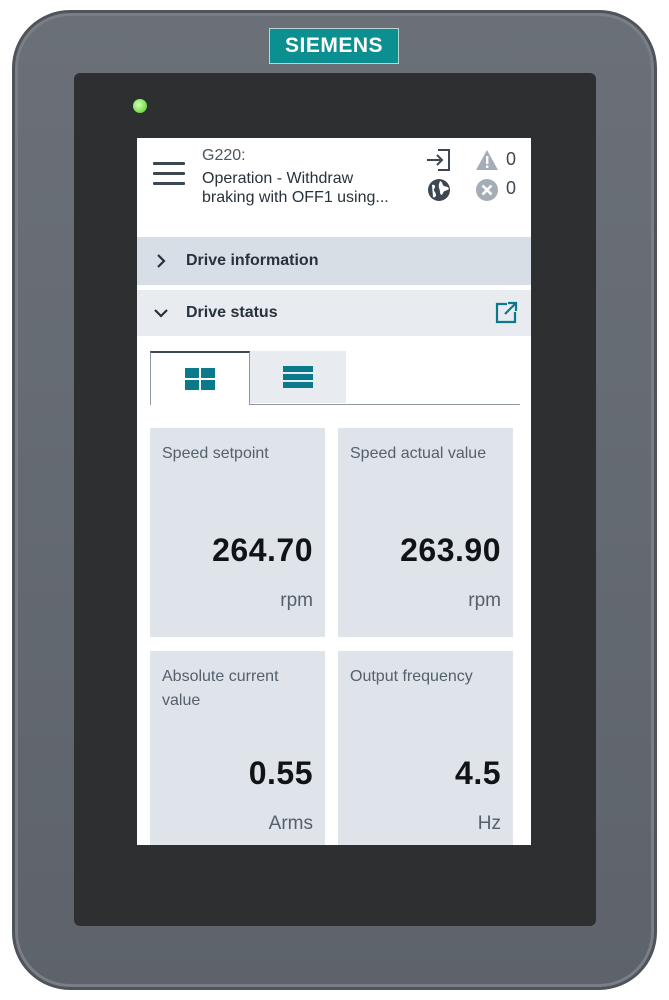  I want to click on tab-list-view, so click(298, 377).